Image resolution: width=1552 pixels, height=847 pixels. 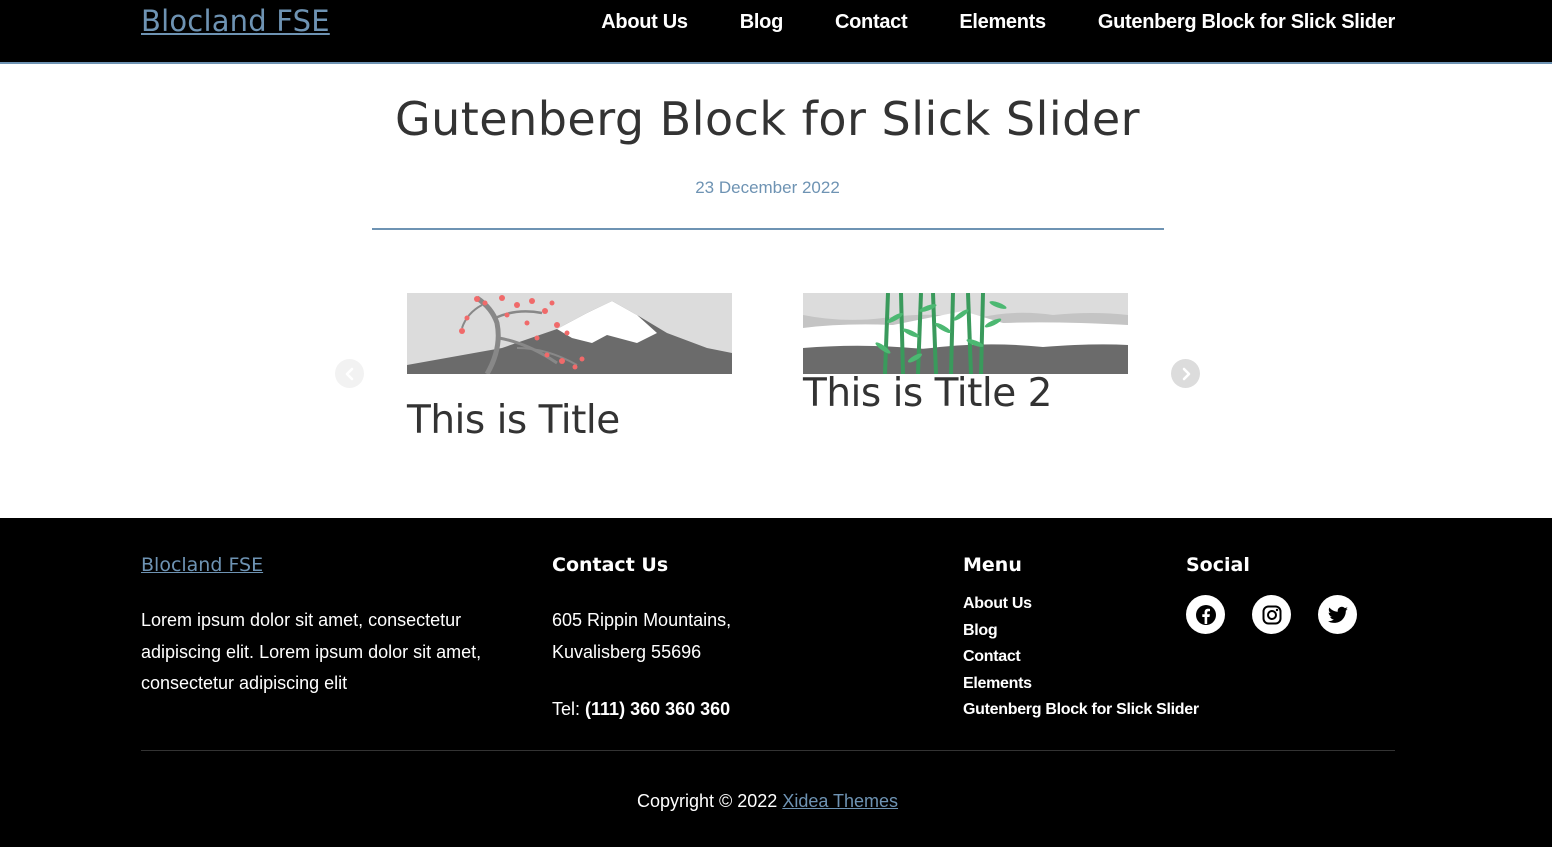 What do you see at coordinates (992, 656) in the screenshot?
I see `footer-menu-contact: Contact` at bounding box center [992, 656].